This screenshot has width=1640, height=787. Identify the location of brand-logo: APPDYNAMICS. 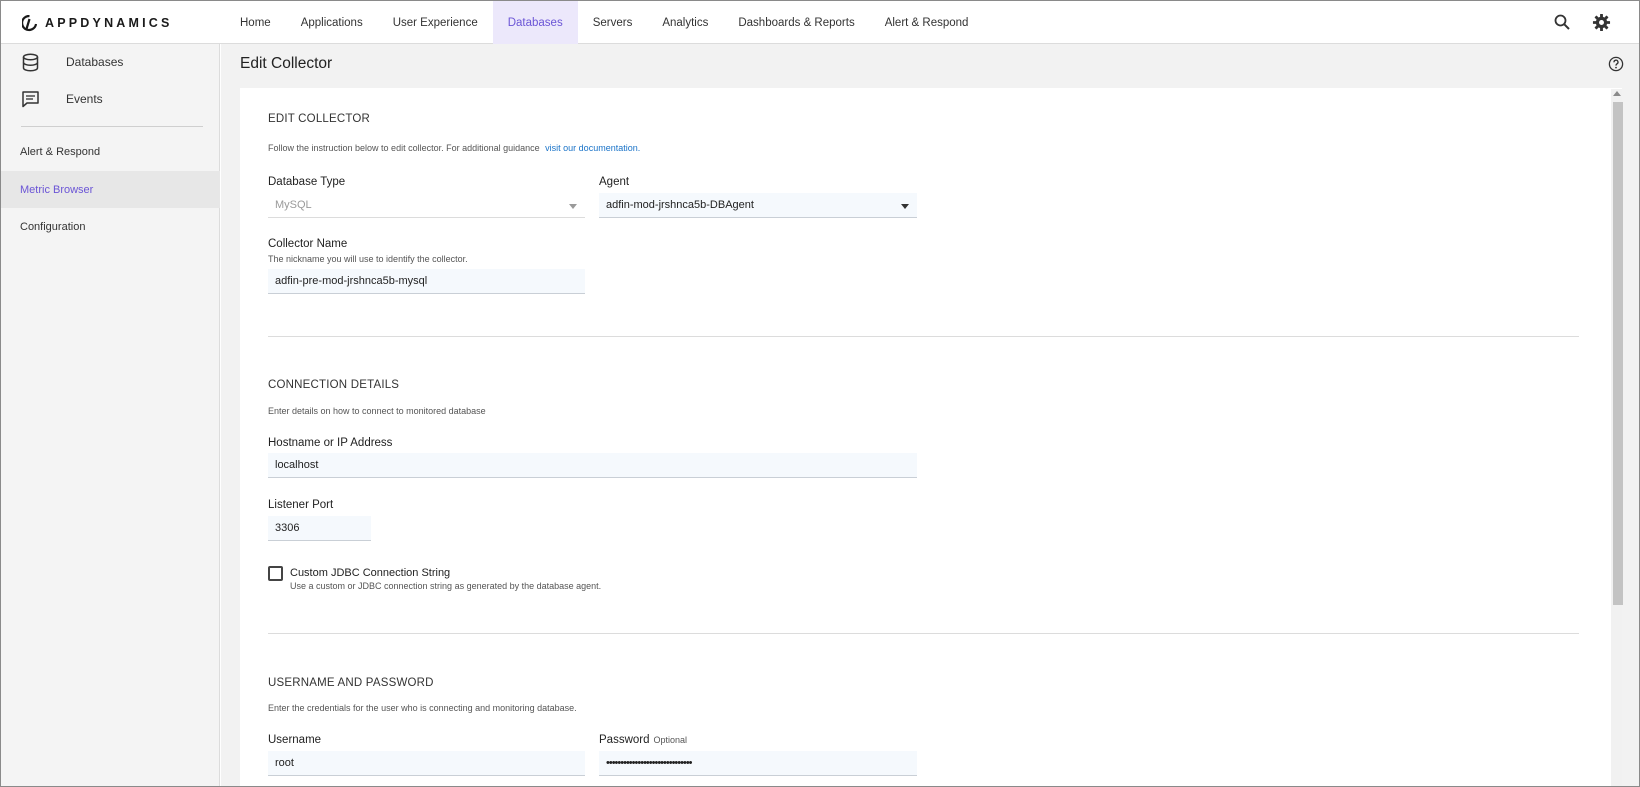
(97, 23).